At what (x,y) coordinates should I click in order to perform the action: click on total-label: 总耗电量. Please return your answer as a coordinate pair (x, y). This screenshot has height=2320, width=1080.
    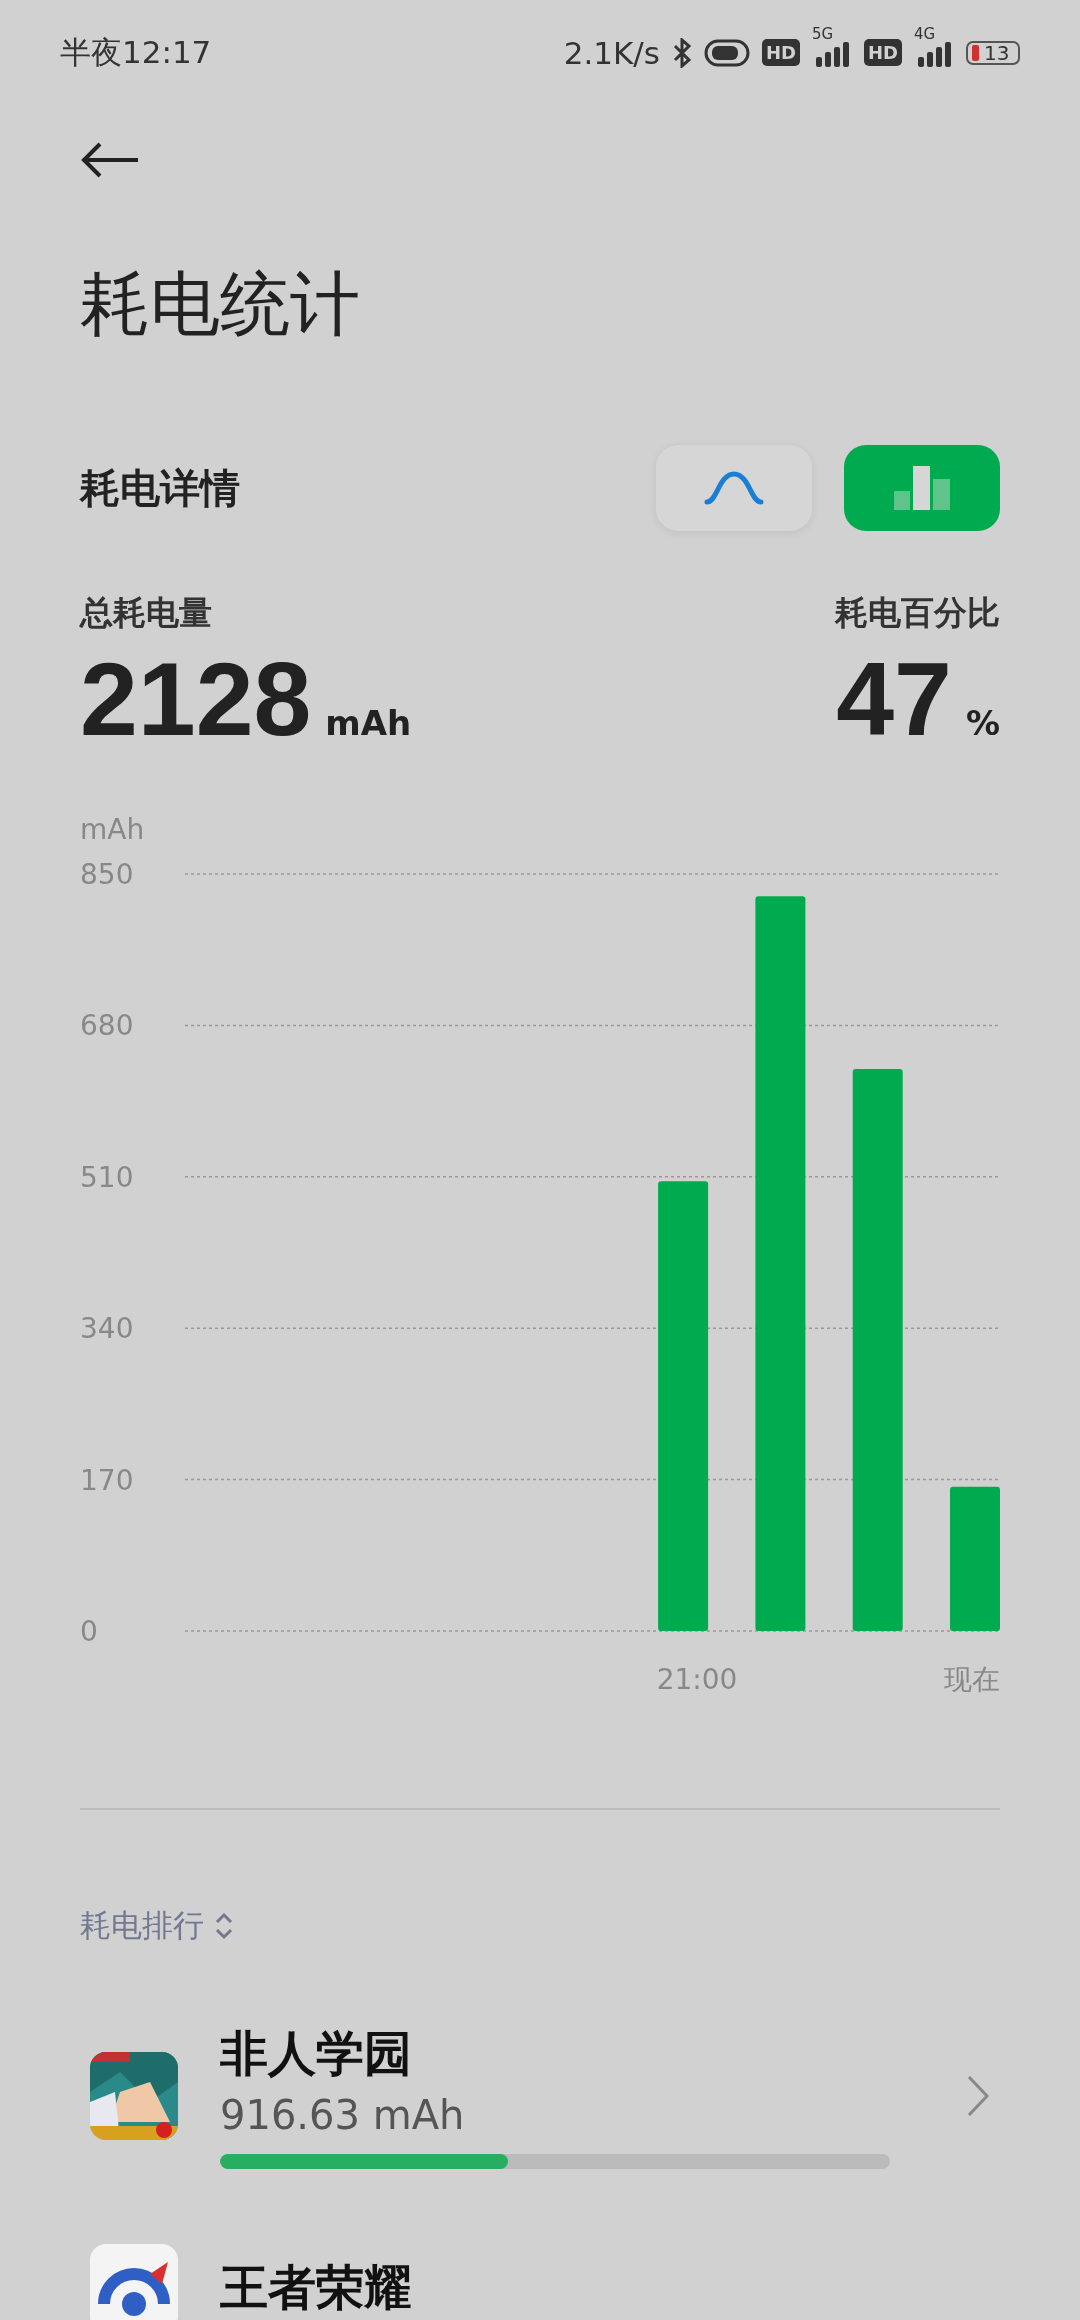
    Looking at the image, I should click on (146, 613).